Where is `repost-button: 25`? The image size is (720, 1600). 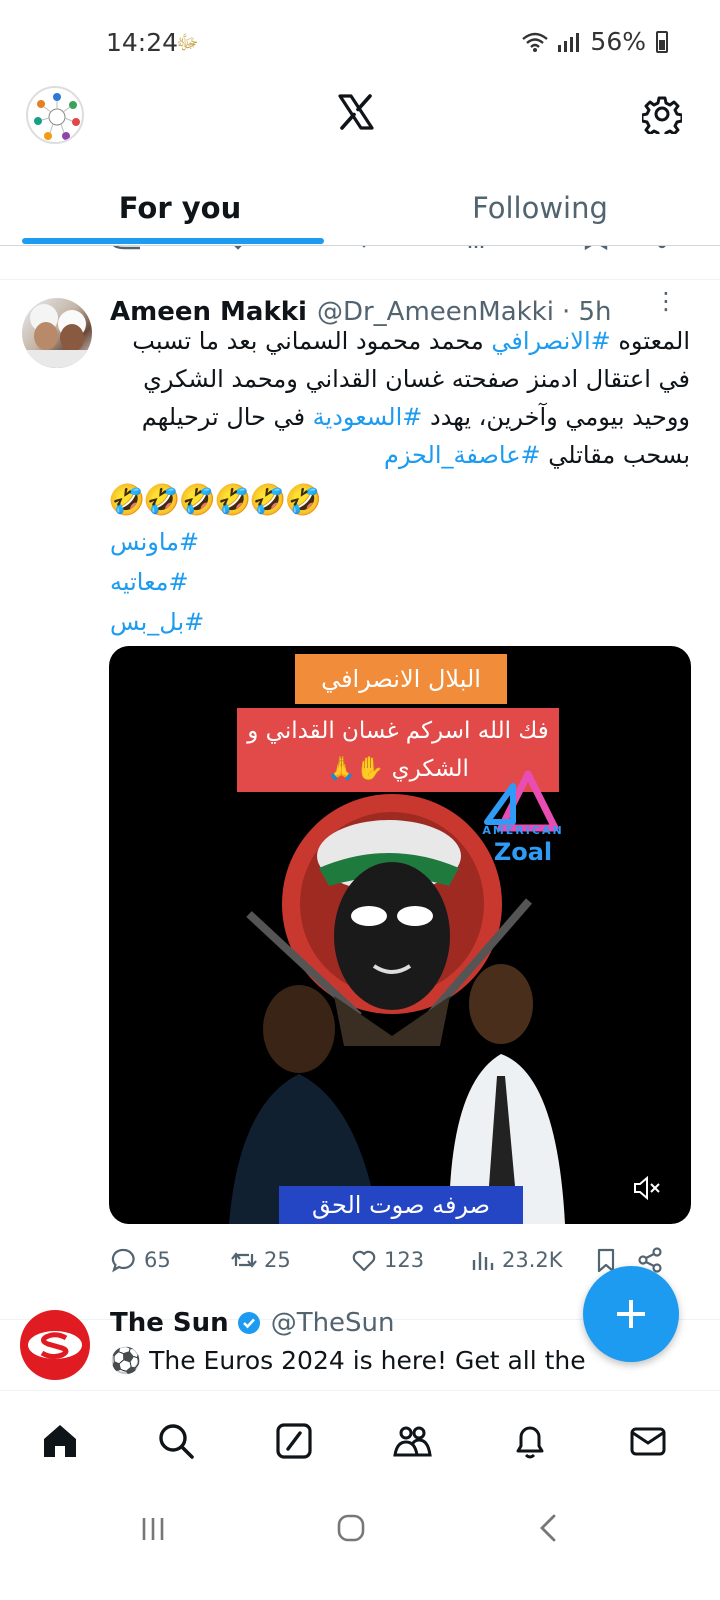 repost-button: 25 is located at coordinates (290, 1260).